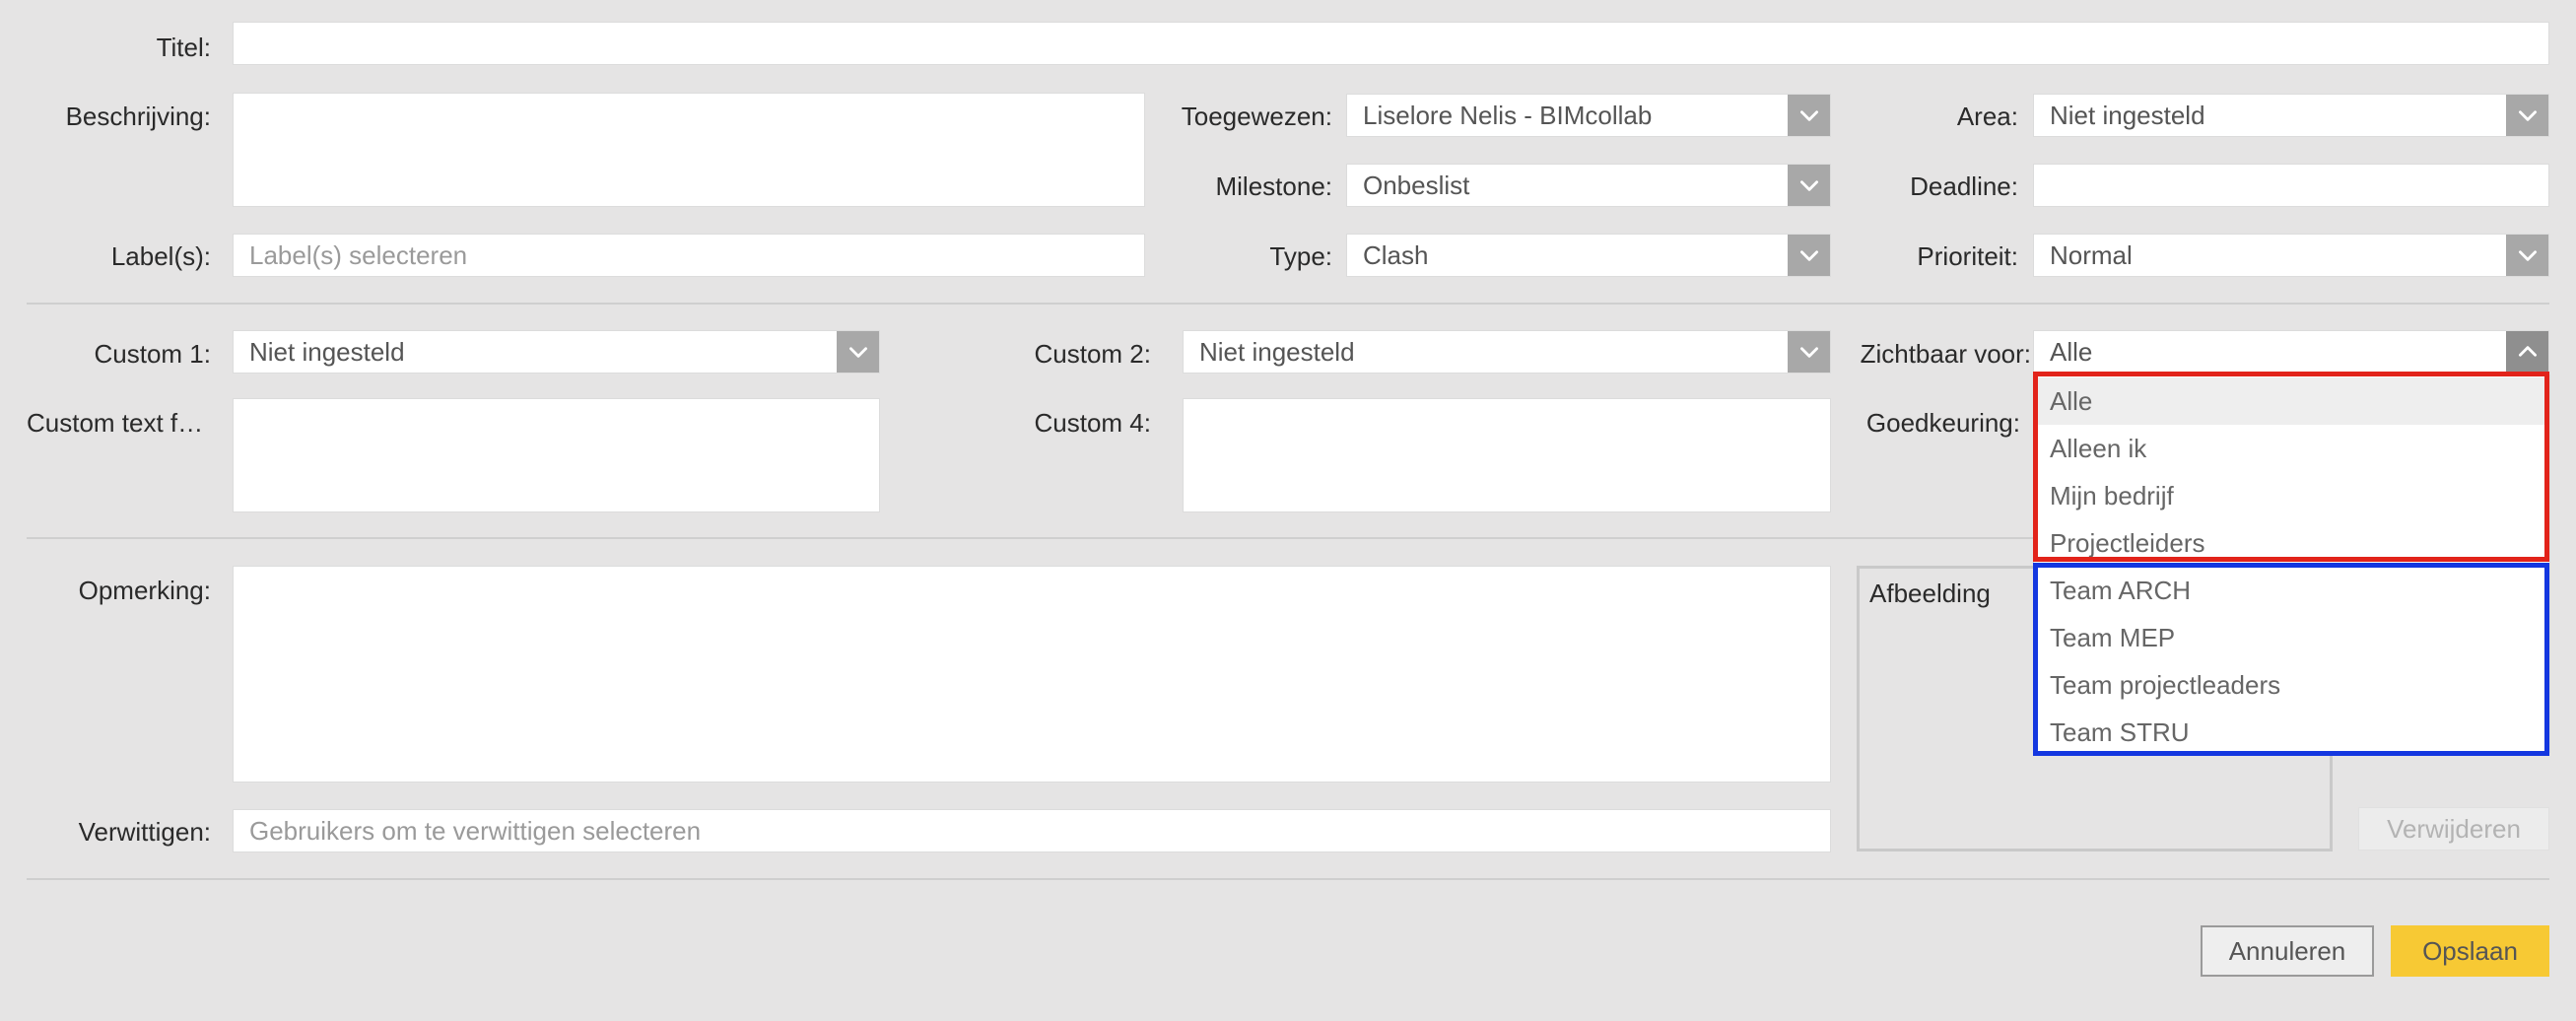  I want to click on type-select: Clash, so click(1589, 255).